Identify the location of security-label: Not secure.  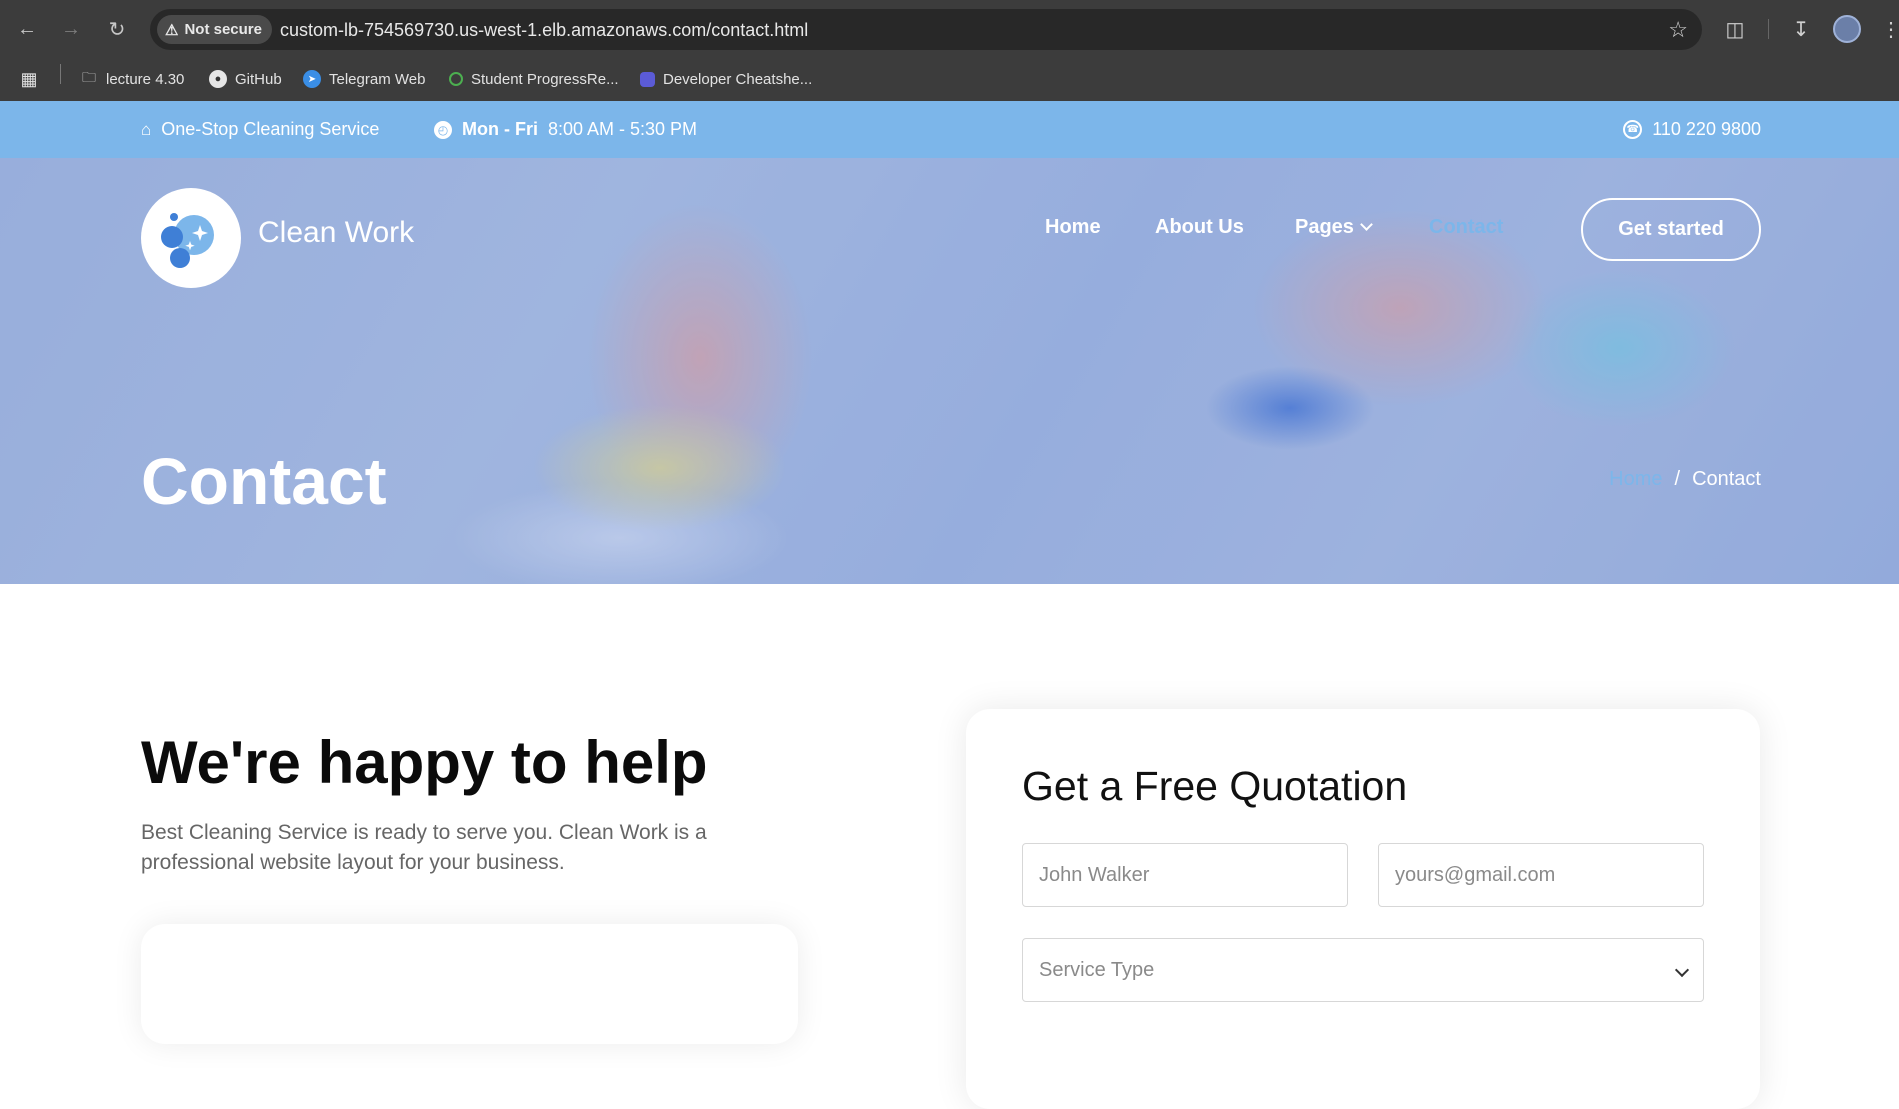
(223, 29).